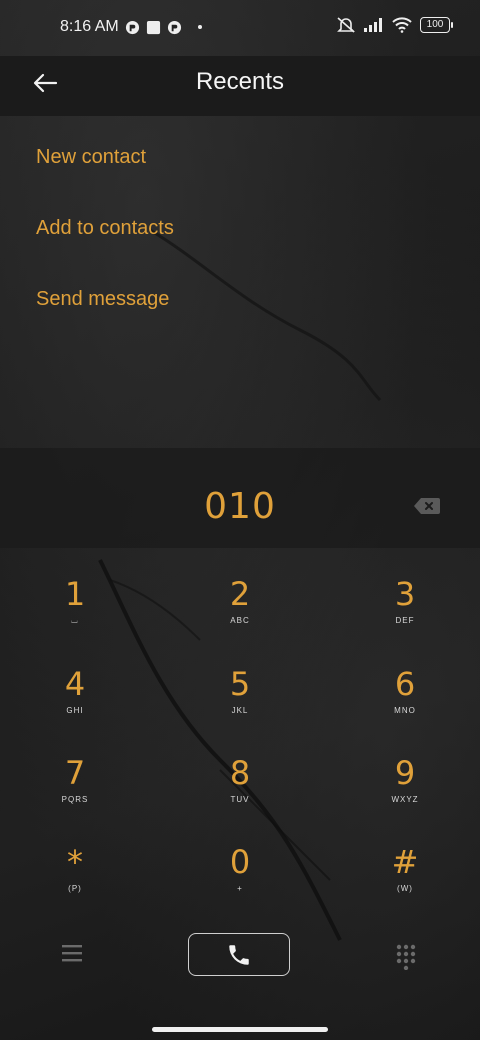  I want to click on send-message-option: Send message, so click(105, 323).